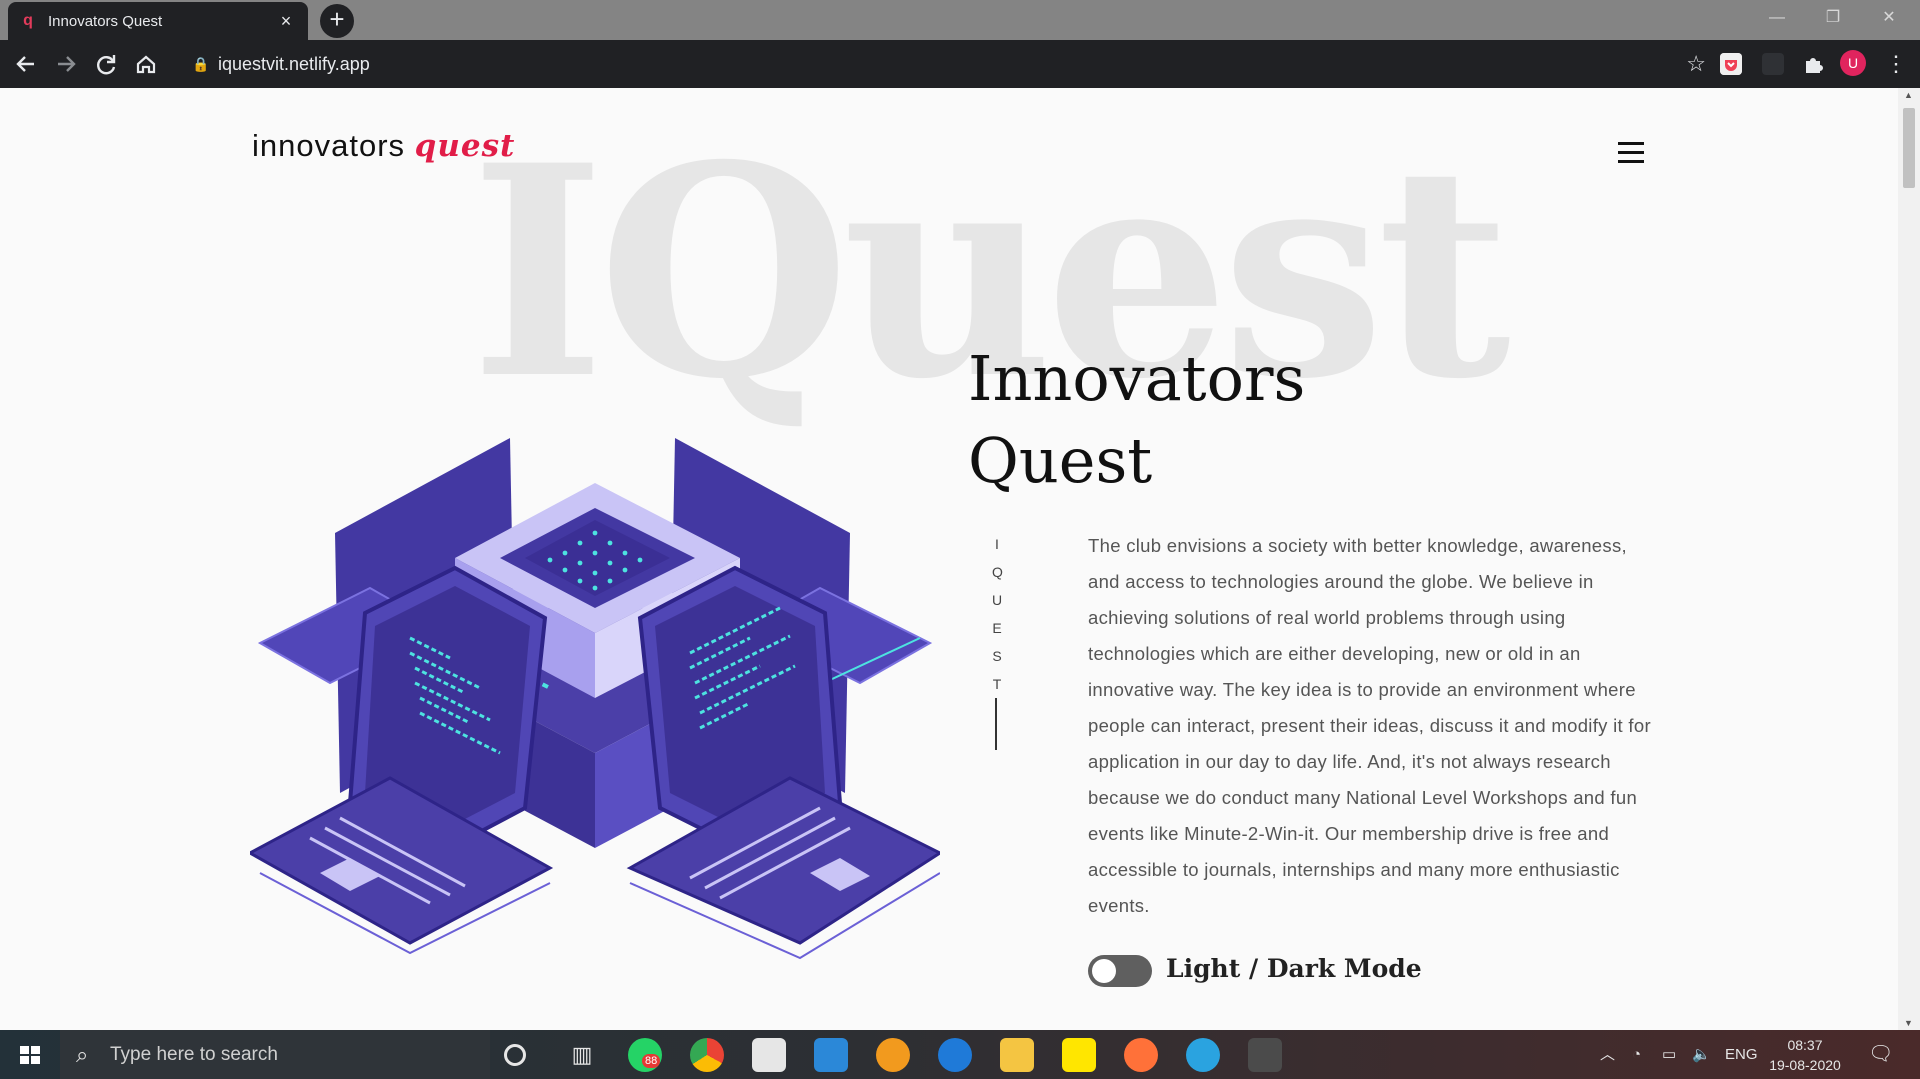 Image resolution: width=1920 pixels, height=1079 pixels. Describe the element at coordinates (1773, 64) in the screenshot. I see `extension-icon` at that location.